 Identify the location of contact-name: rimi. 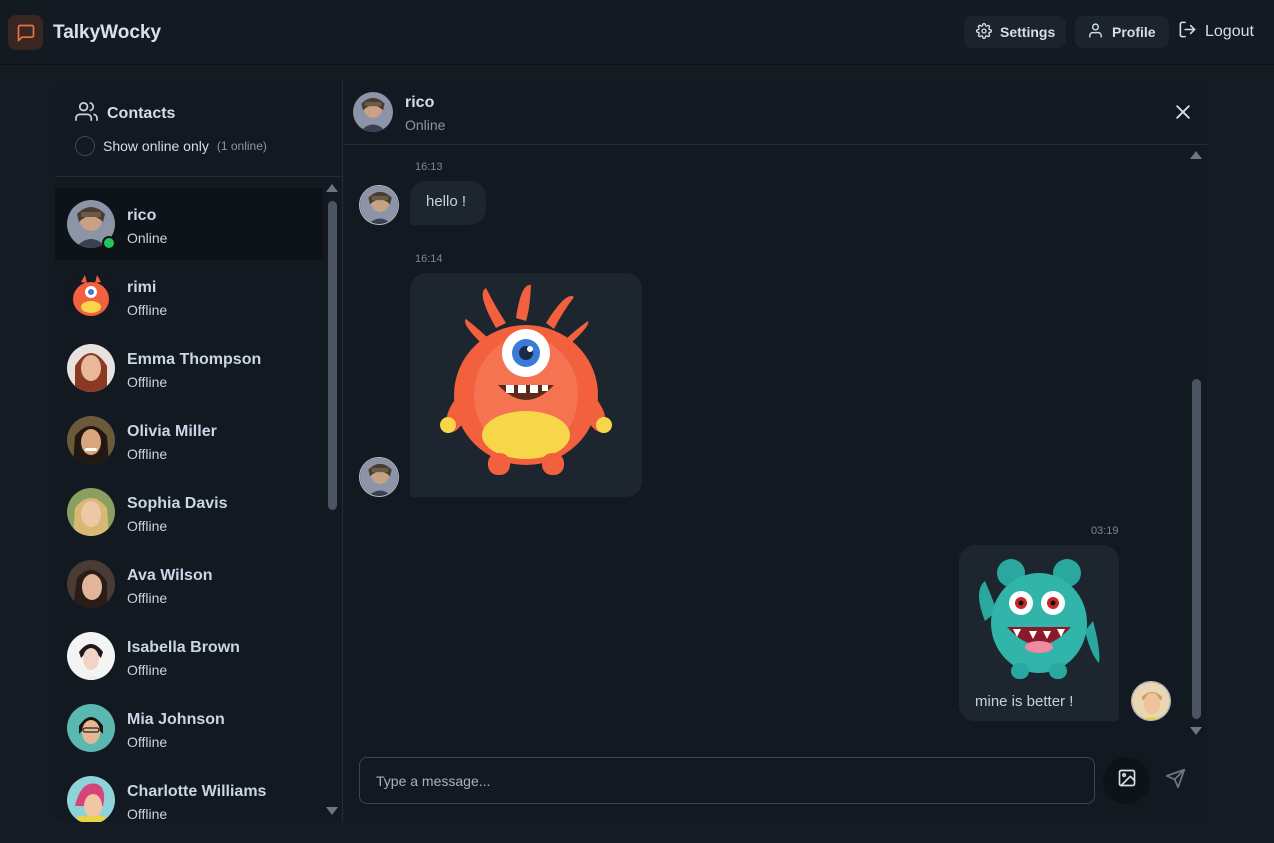
(142, 287).